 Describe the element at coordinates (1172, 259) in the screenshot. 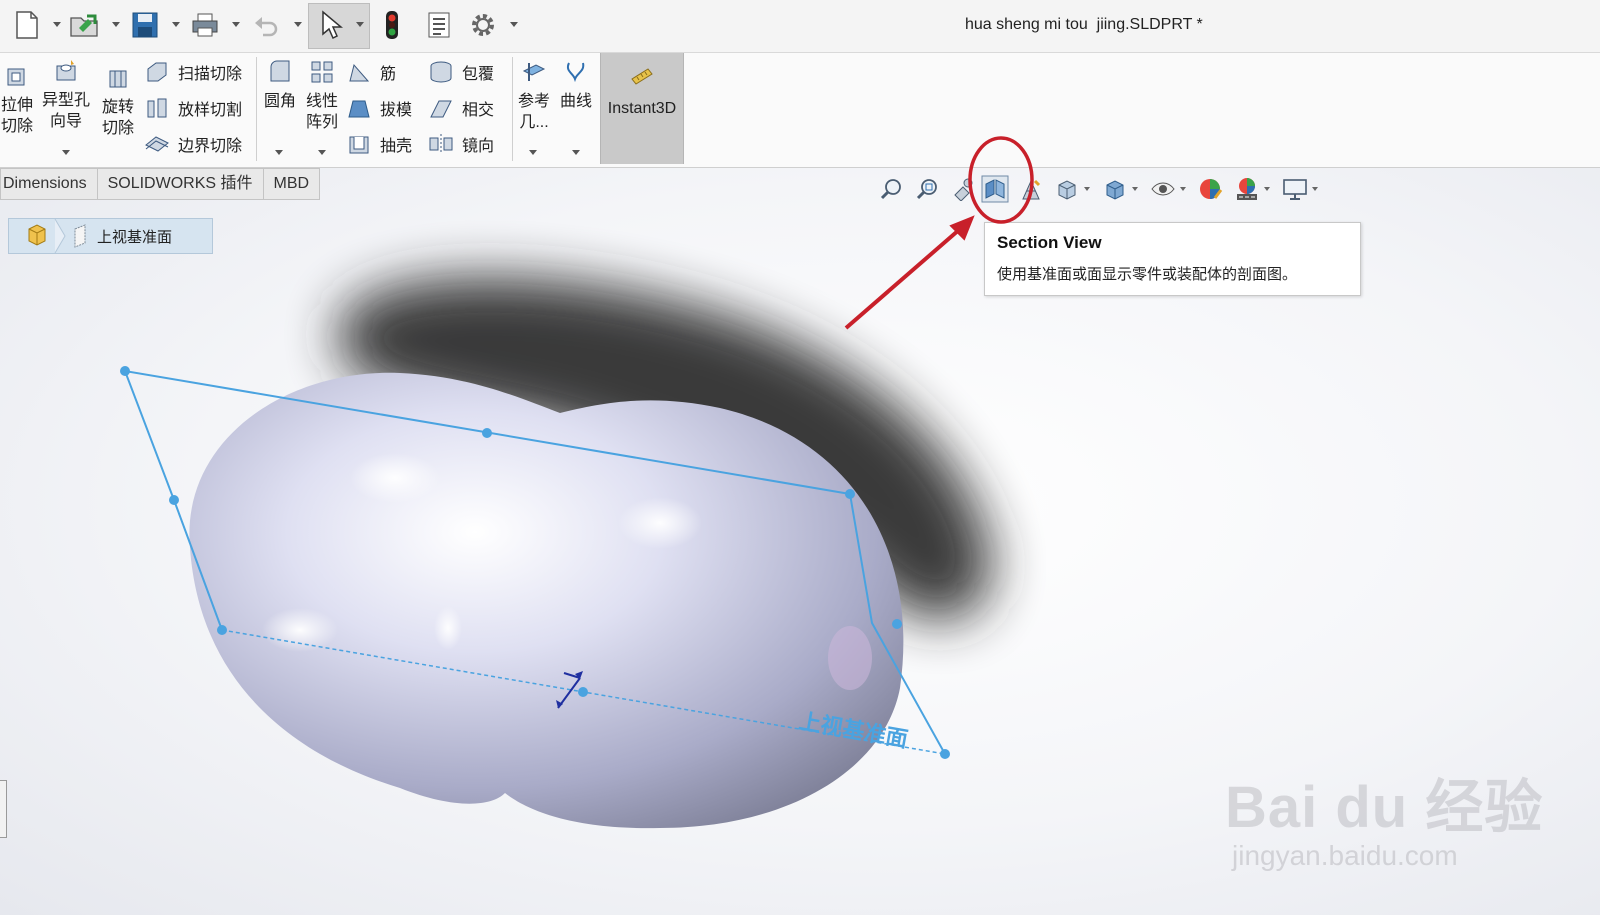

I see `section-view-tooltip: Section View 使用基准面或面显示零件或装配体的剖面图。` at that location.